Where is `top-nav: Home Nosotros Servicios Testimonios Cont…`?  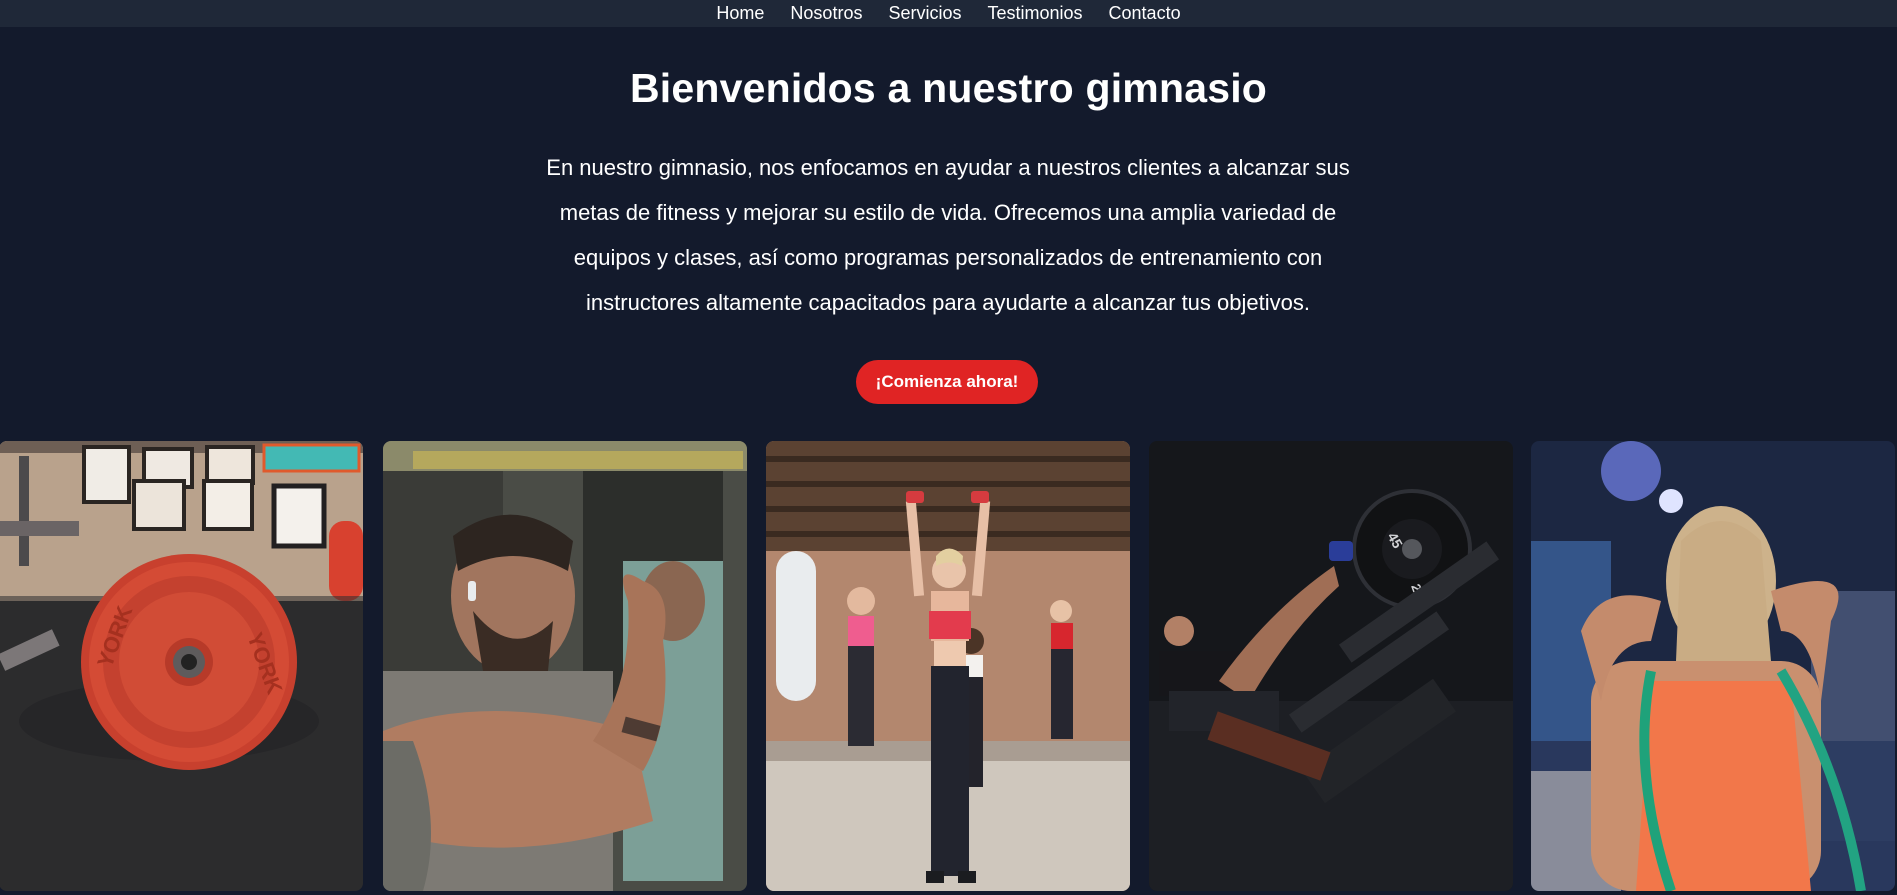
top-nav: Home Nosotros Servicios Testimonios Cont… is located at coordinates (948, 13).